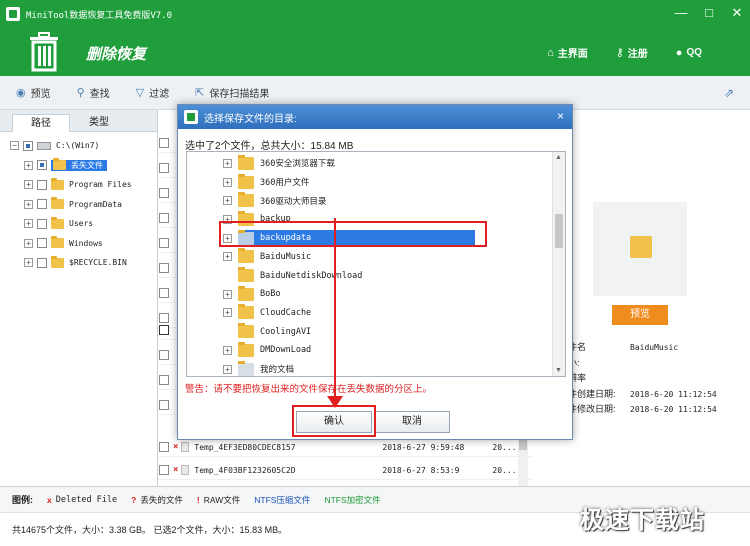 This screenshot has width=750, height=546. What do you see at coordinates (222, 499) in the screenshot?
I see `legend-text: RAW文件` at bounding box center [222, 499].